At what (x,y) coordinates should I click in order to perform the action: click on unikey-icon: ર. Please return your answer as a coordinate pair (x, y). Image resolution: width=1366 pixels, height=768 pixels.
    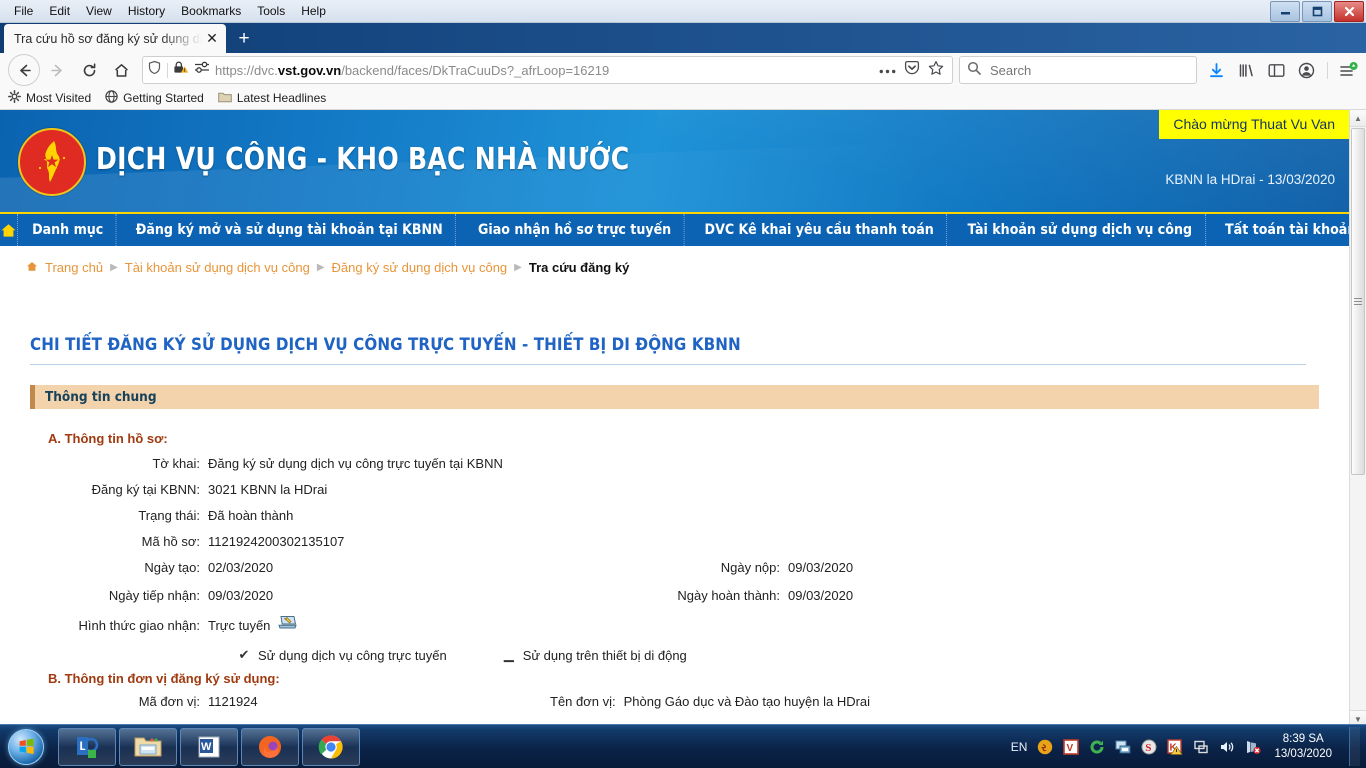
    Looking at the image, I should click on (1044, 746).